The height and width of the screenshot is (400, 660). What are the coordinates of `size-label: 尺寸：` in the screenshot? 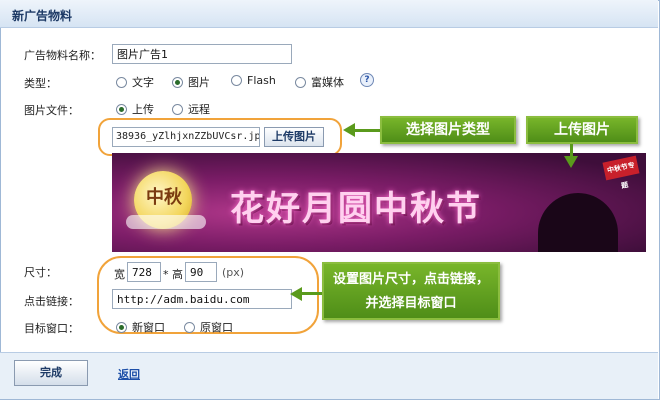 It's located at (40, 272).